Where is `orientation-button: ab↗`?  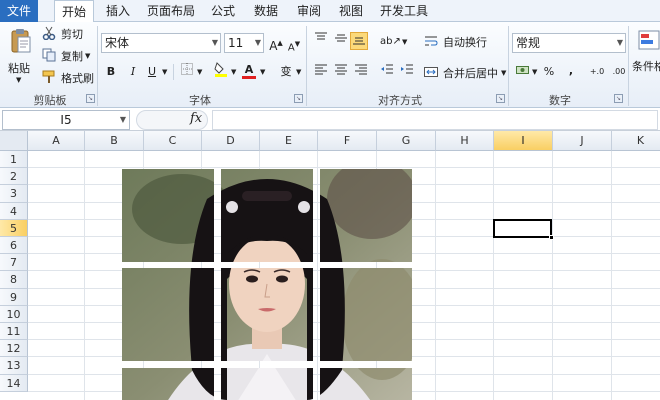
orientation-button: ab↗ is located at coordinates (390, 41).